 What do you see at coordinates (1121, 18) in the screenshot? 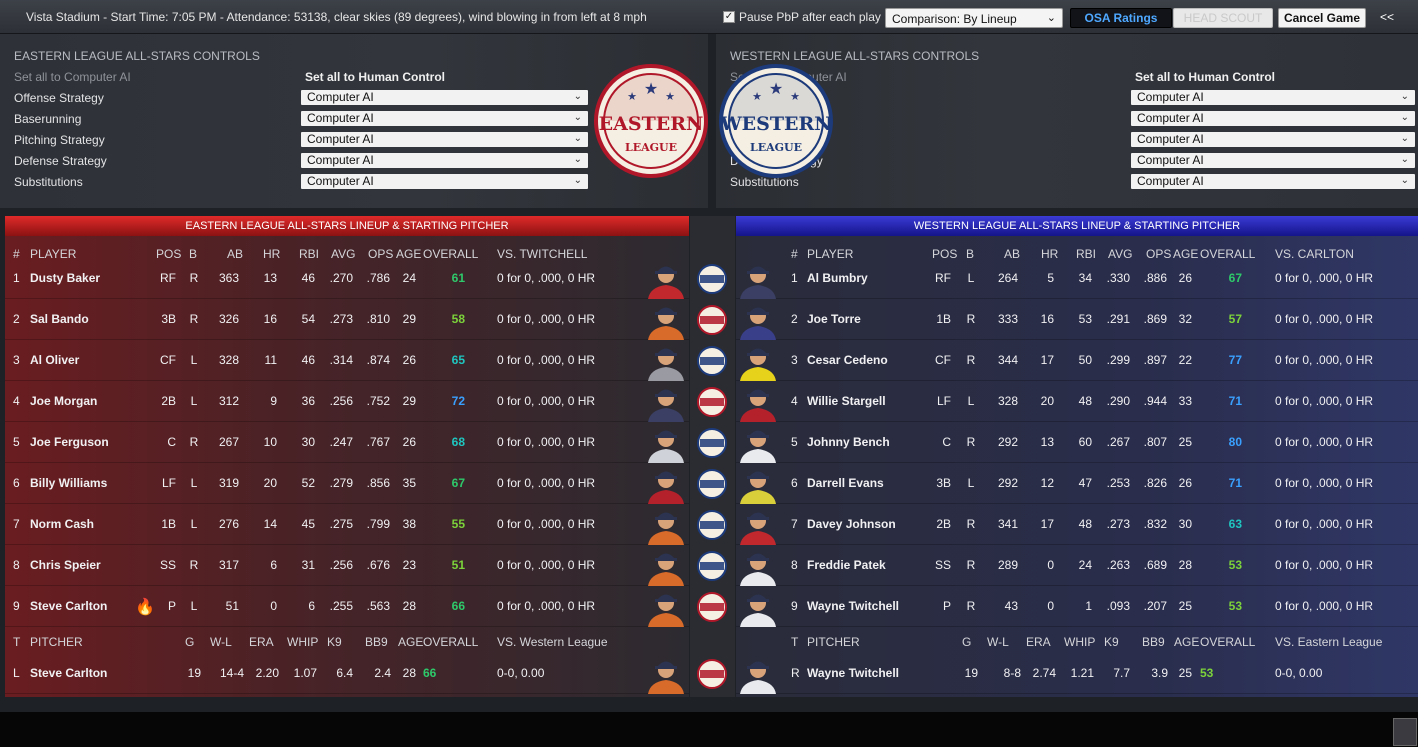
I see `osa-ratings-button: OSA Ratings` at bounding box center [1121, 18].